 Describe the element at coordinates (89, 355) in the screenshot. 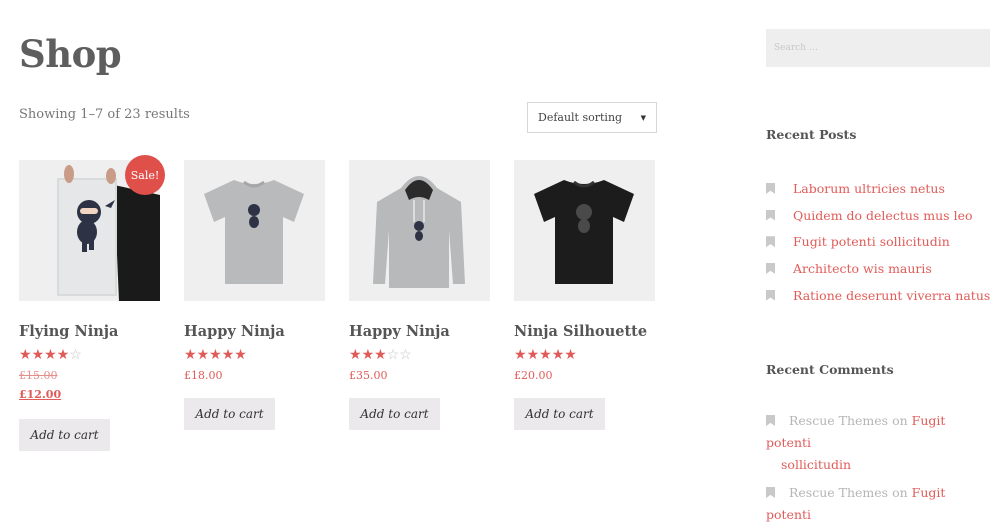

I see `star-rating: ★★★★☆` at that location.